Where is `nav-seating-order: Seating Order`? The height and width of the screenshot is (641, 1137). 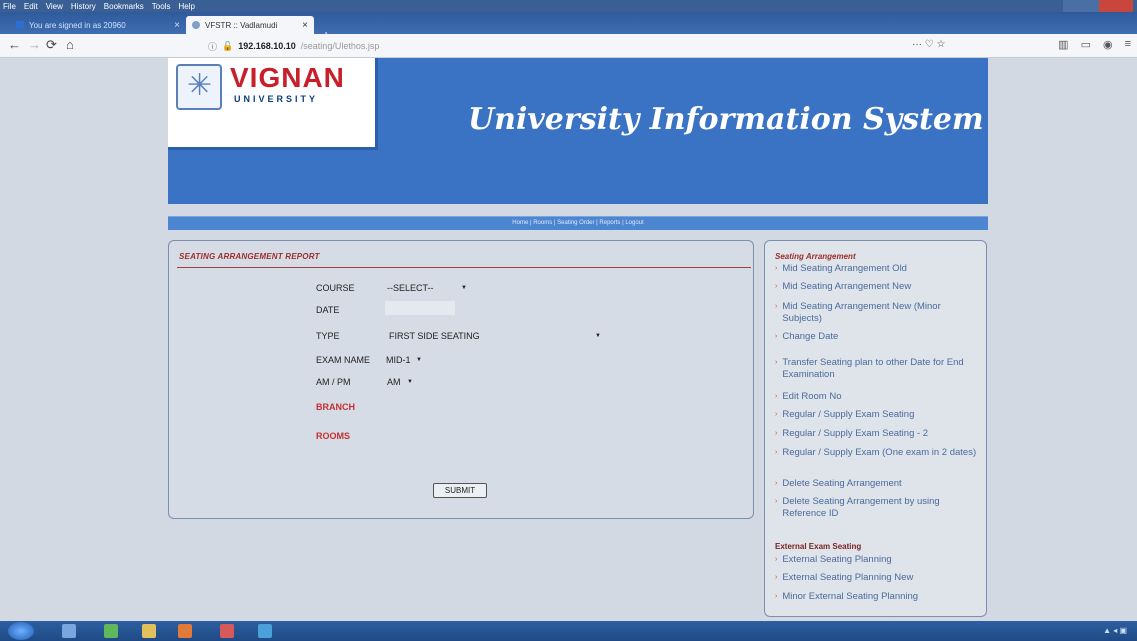
nav-seating-order: Seating Order is located at coordinates (575, 223).